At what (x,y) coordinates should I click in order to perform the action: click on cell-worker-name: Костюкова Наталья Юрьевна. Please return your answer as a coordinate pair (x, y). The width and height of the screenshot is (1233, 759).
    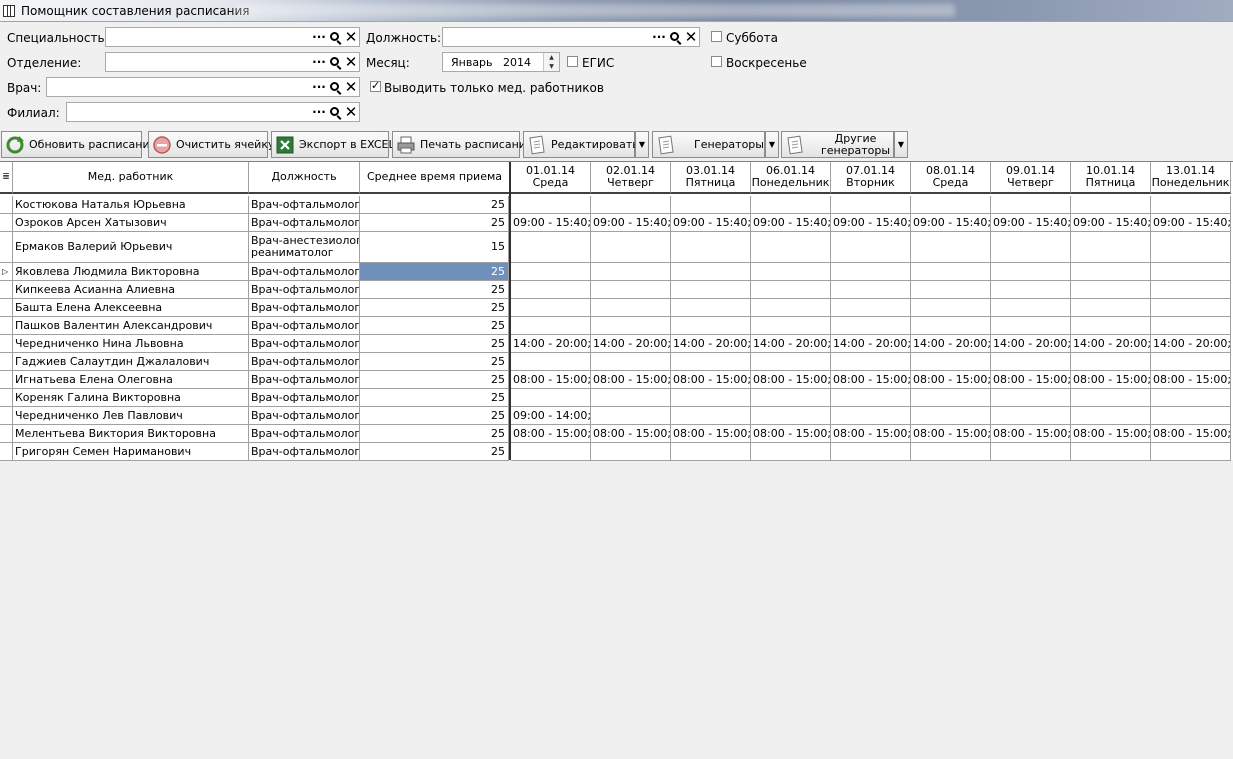
    Looking at the image, I should click on (131, 205).